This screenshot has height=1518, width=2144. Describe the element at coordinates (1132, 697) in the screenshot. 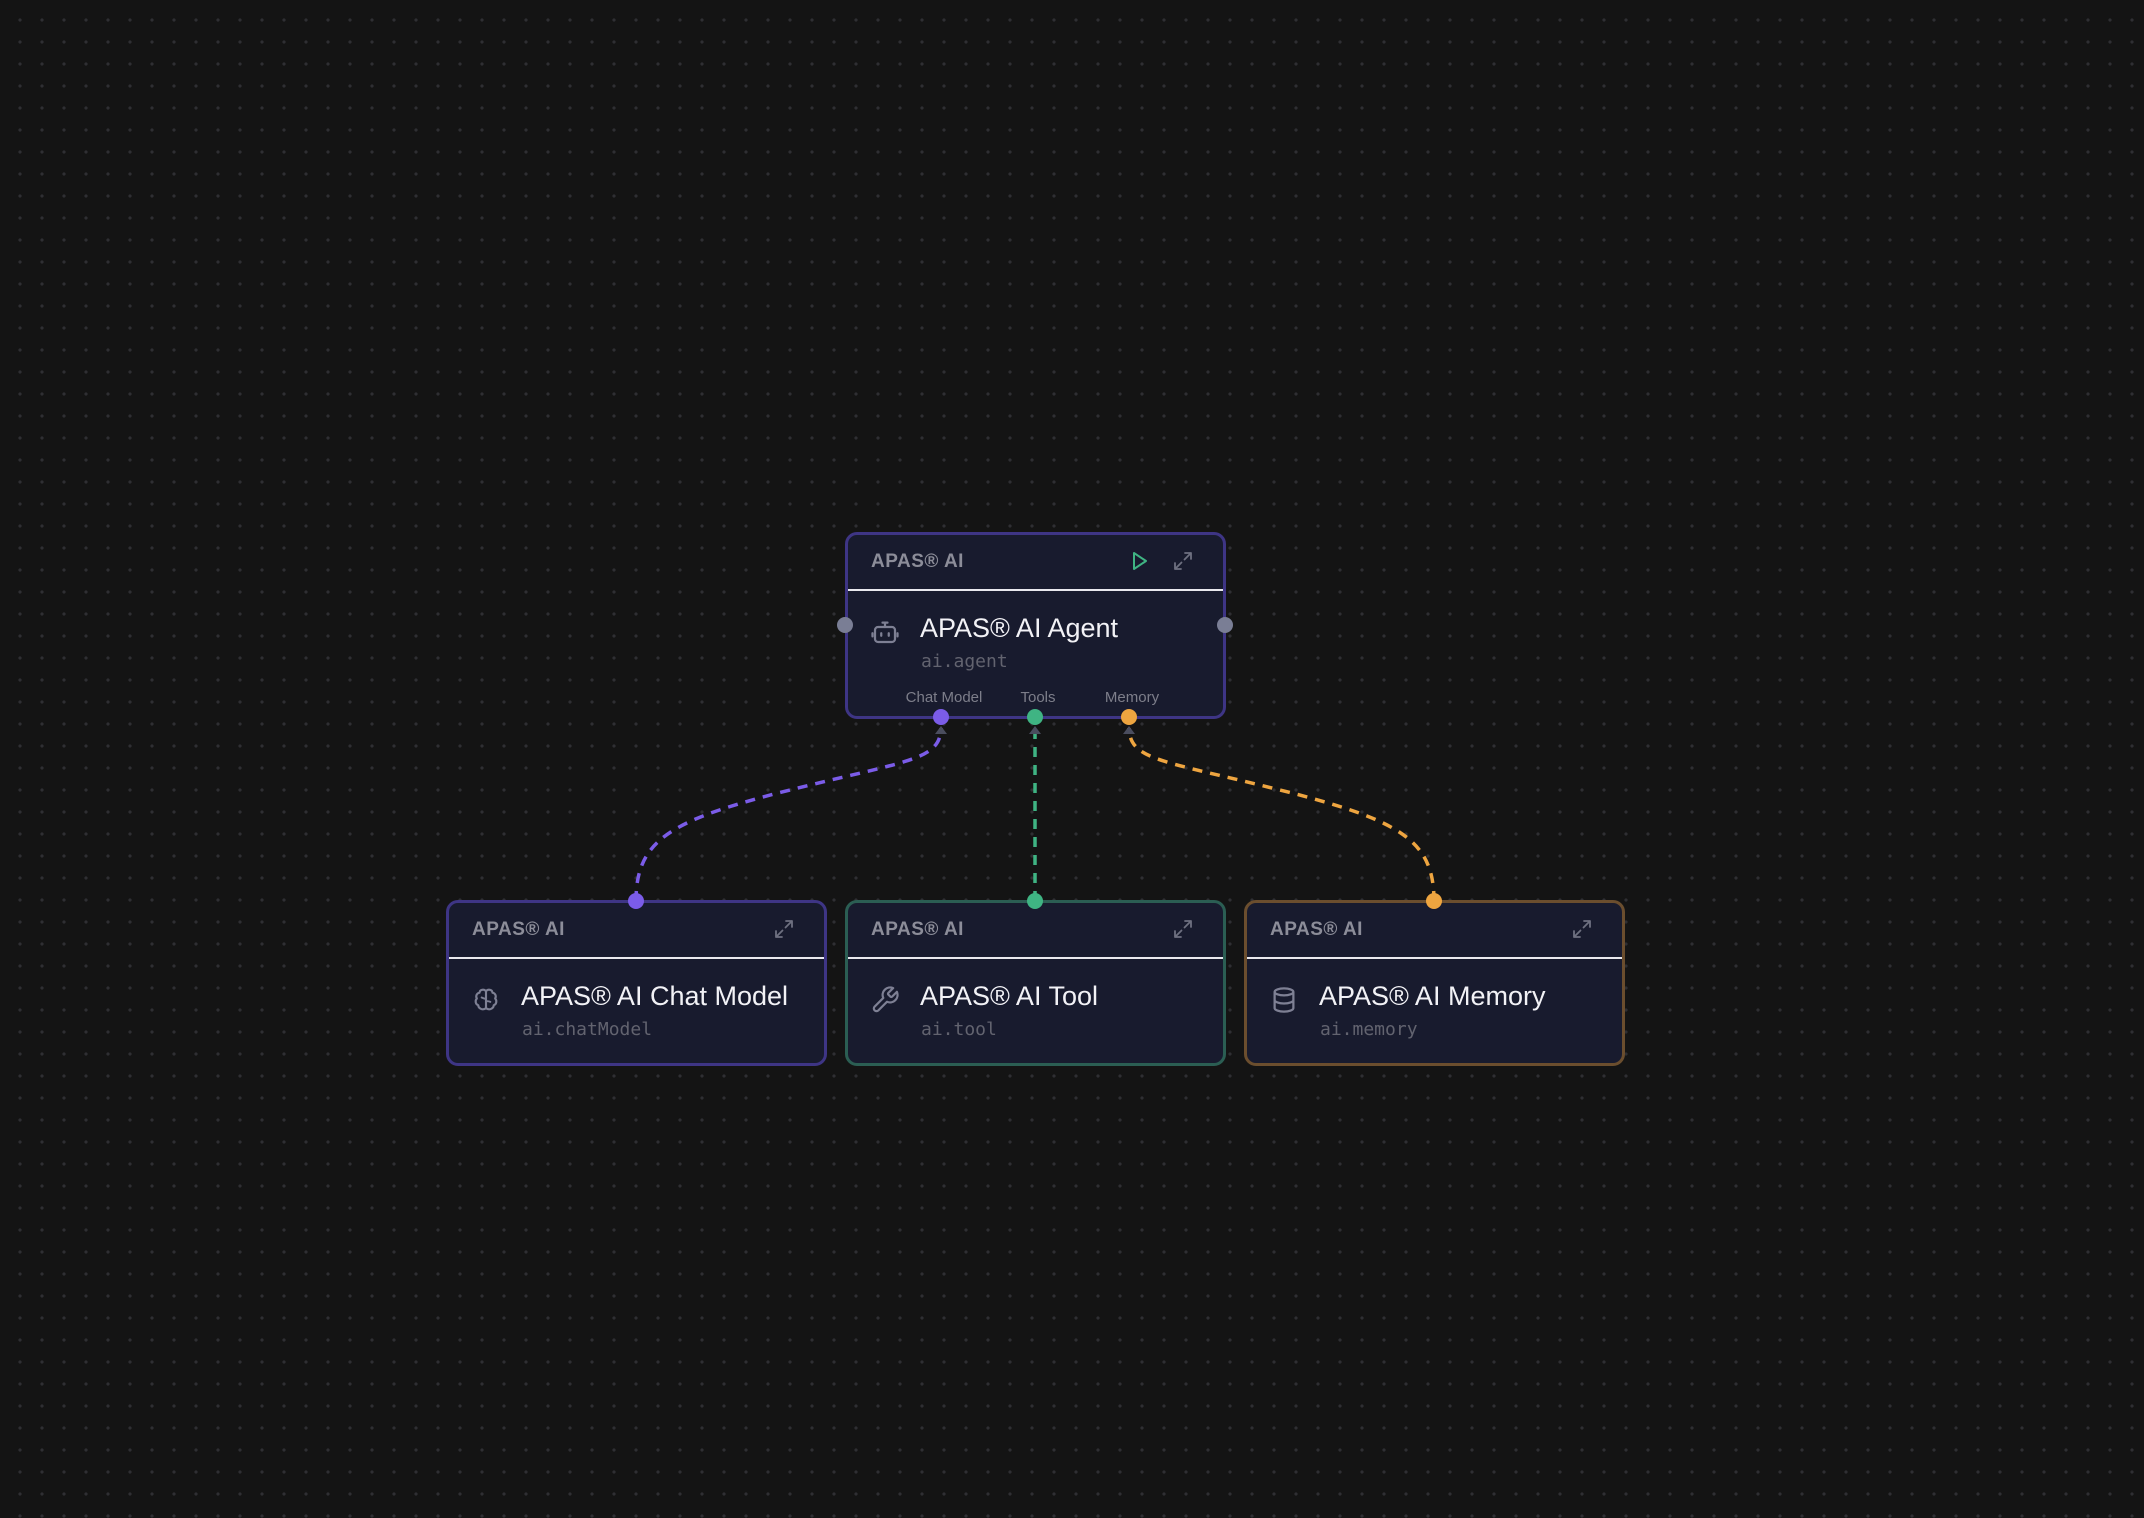

I see `port-label-memory: Memory` at that location.